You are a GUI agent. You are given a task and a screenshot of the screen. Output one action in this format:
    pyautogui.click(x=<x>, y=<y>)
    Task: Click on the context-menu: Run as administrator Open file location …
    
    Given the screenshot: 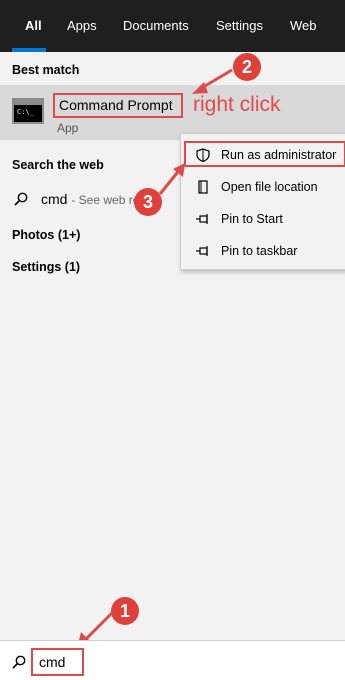 What is the action you would take?
    pyautogui.click(x=262, y=201)
    